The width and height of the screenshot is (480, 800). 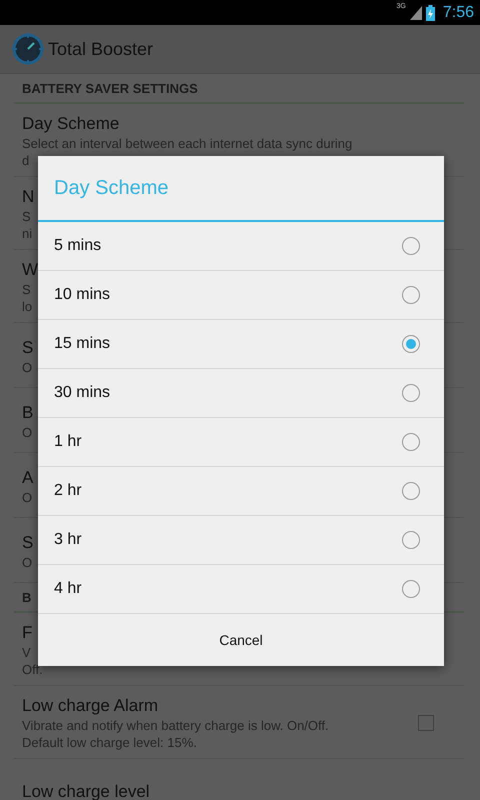 What do you see at coordinates (458, 13) in the screenshot?
I see `clock: 7:56` at bounding box center [458, 13].